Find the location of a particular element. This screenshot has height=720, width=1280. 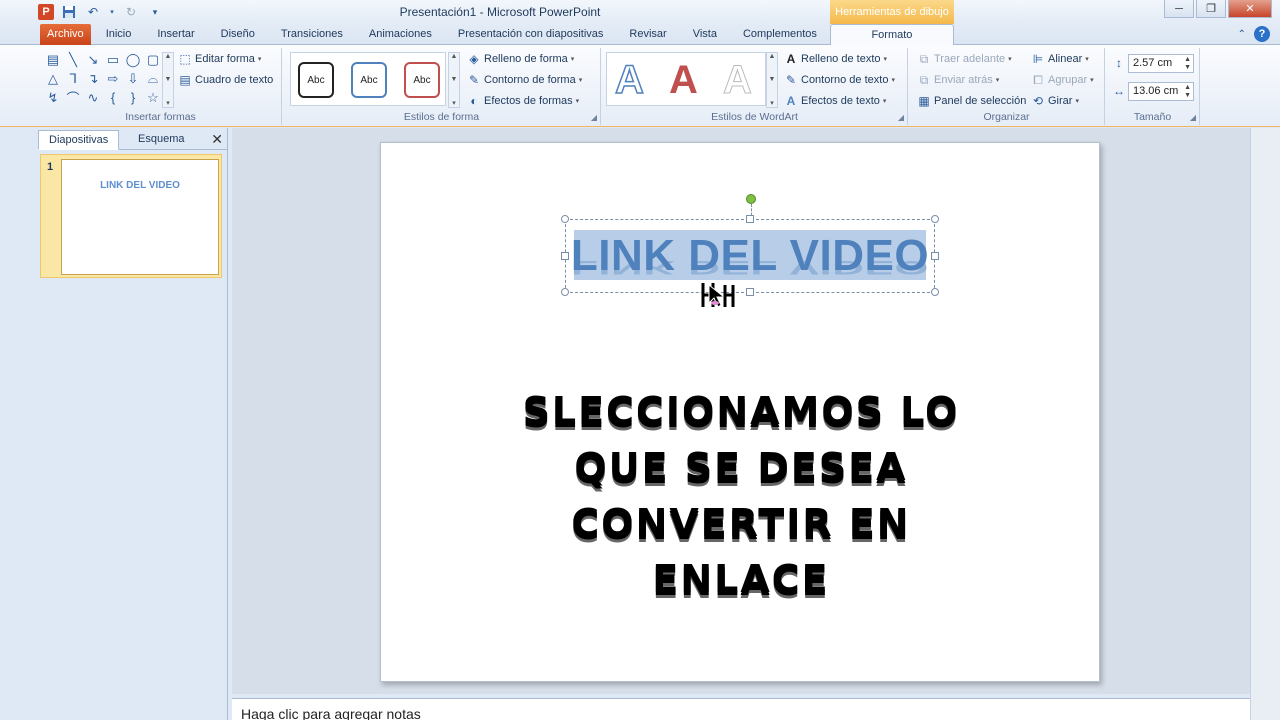

wordart-gallery: A A A is located at coordinates (686, 79).